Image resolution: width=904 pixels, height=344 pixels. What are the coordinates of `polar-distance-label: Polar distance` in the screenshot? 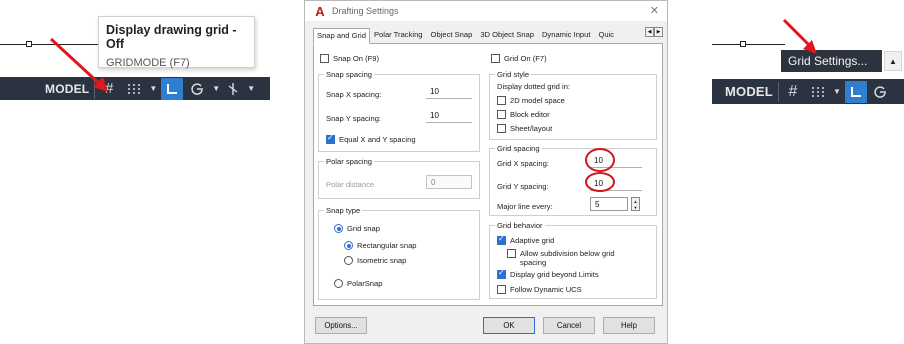 It's located at (350, 184).